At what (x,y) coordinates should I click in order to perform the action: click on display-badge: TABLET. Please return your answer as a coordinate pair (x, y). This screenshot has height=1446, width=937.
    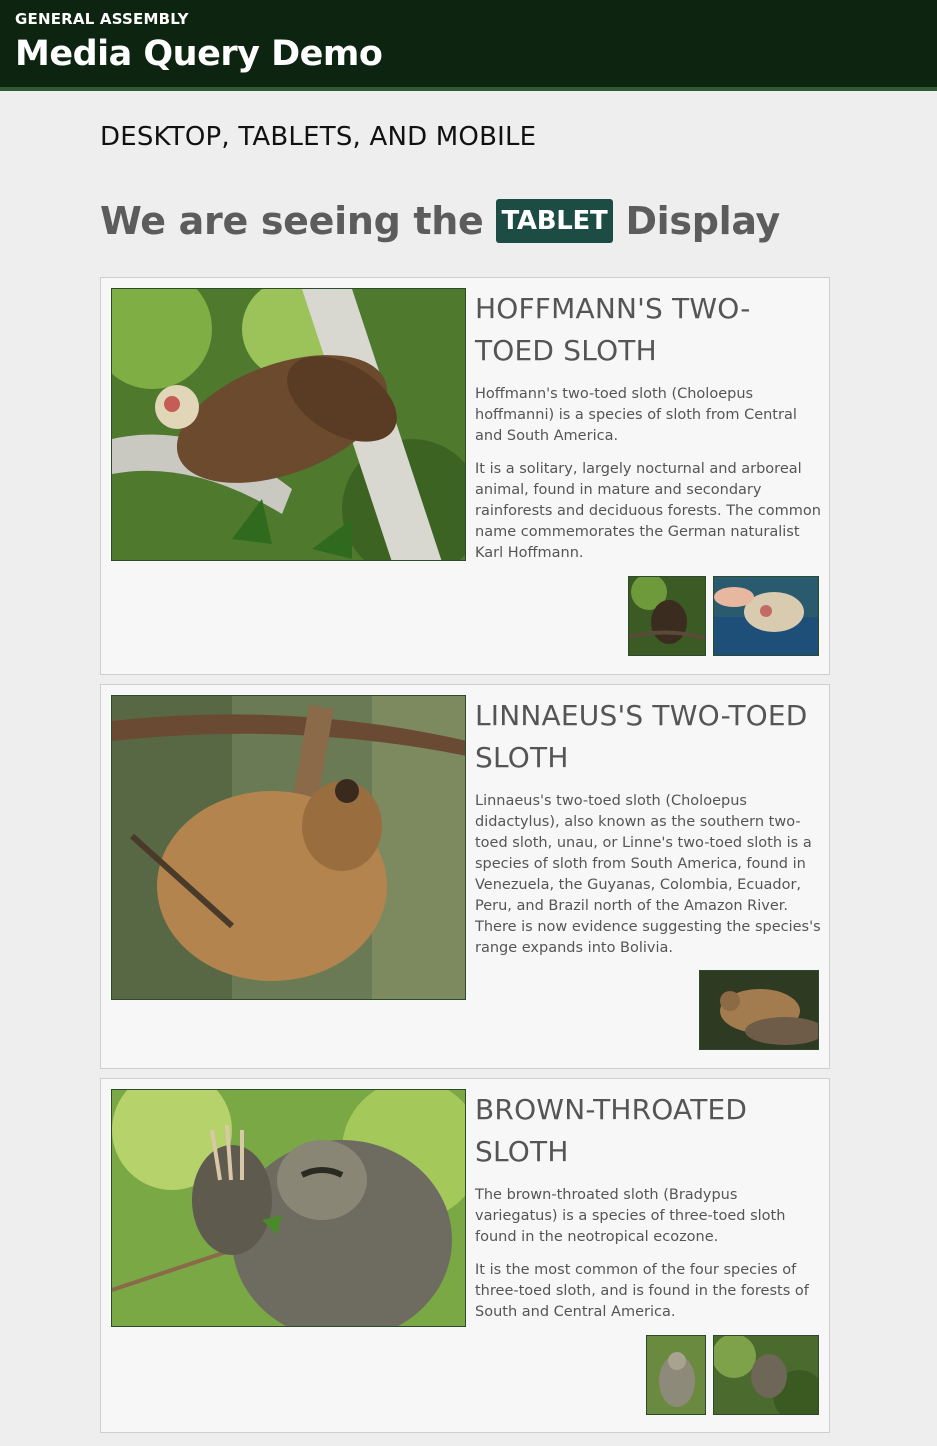
    Looking at the image, I should click on (554, 221).